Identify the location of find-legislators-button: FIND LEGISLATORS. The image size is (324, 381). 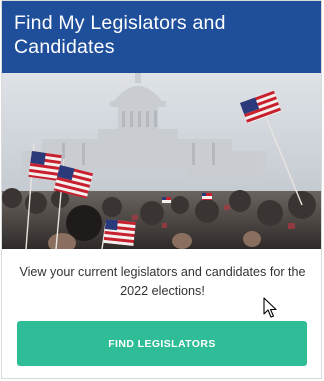
(162, 343).